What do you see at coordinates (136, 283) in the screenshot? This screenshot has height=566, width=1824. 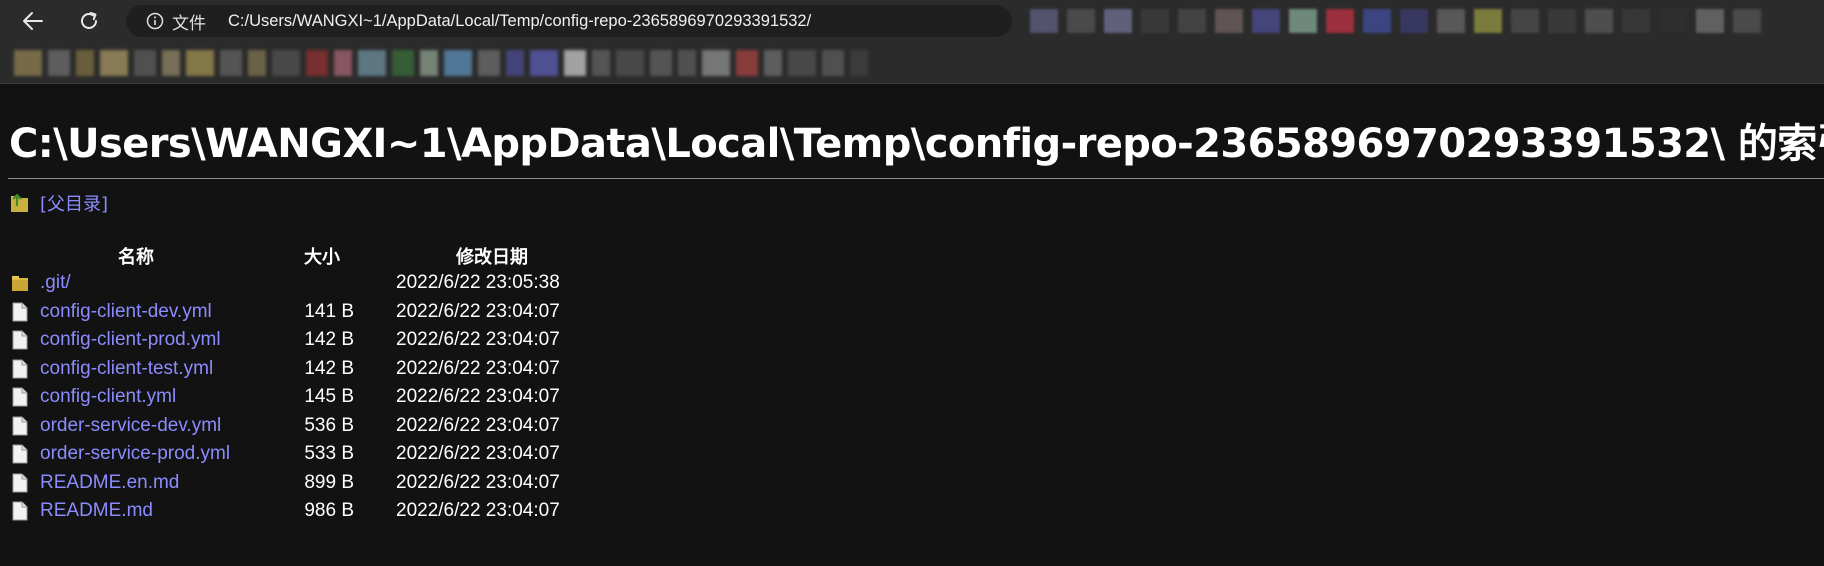 I see `name-cell: .git/` at bounding box center [136, 283].